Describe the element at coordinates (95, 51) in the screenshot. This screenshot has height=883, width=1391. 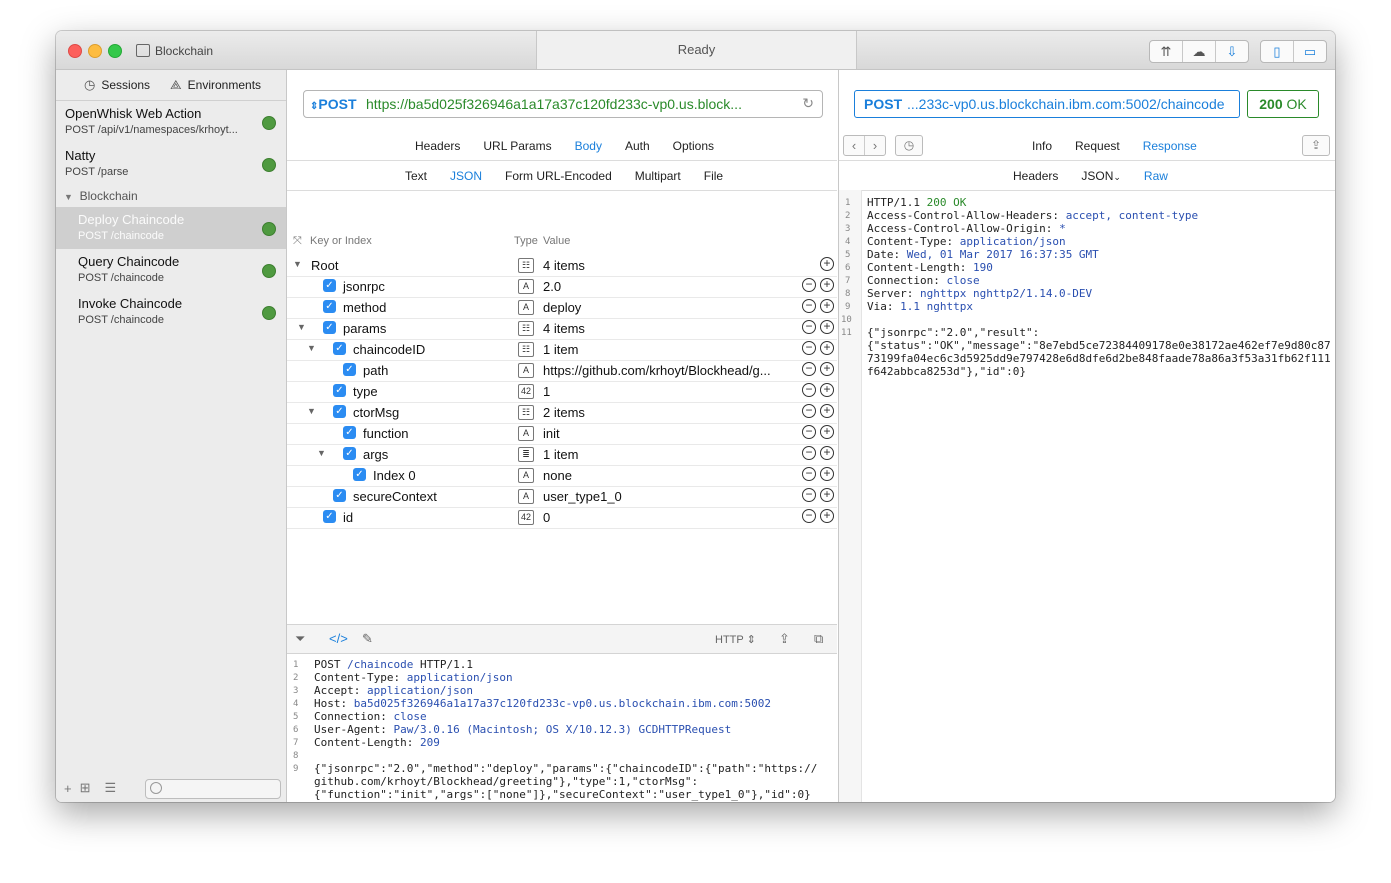
I see `minimize-window-button` at that location.